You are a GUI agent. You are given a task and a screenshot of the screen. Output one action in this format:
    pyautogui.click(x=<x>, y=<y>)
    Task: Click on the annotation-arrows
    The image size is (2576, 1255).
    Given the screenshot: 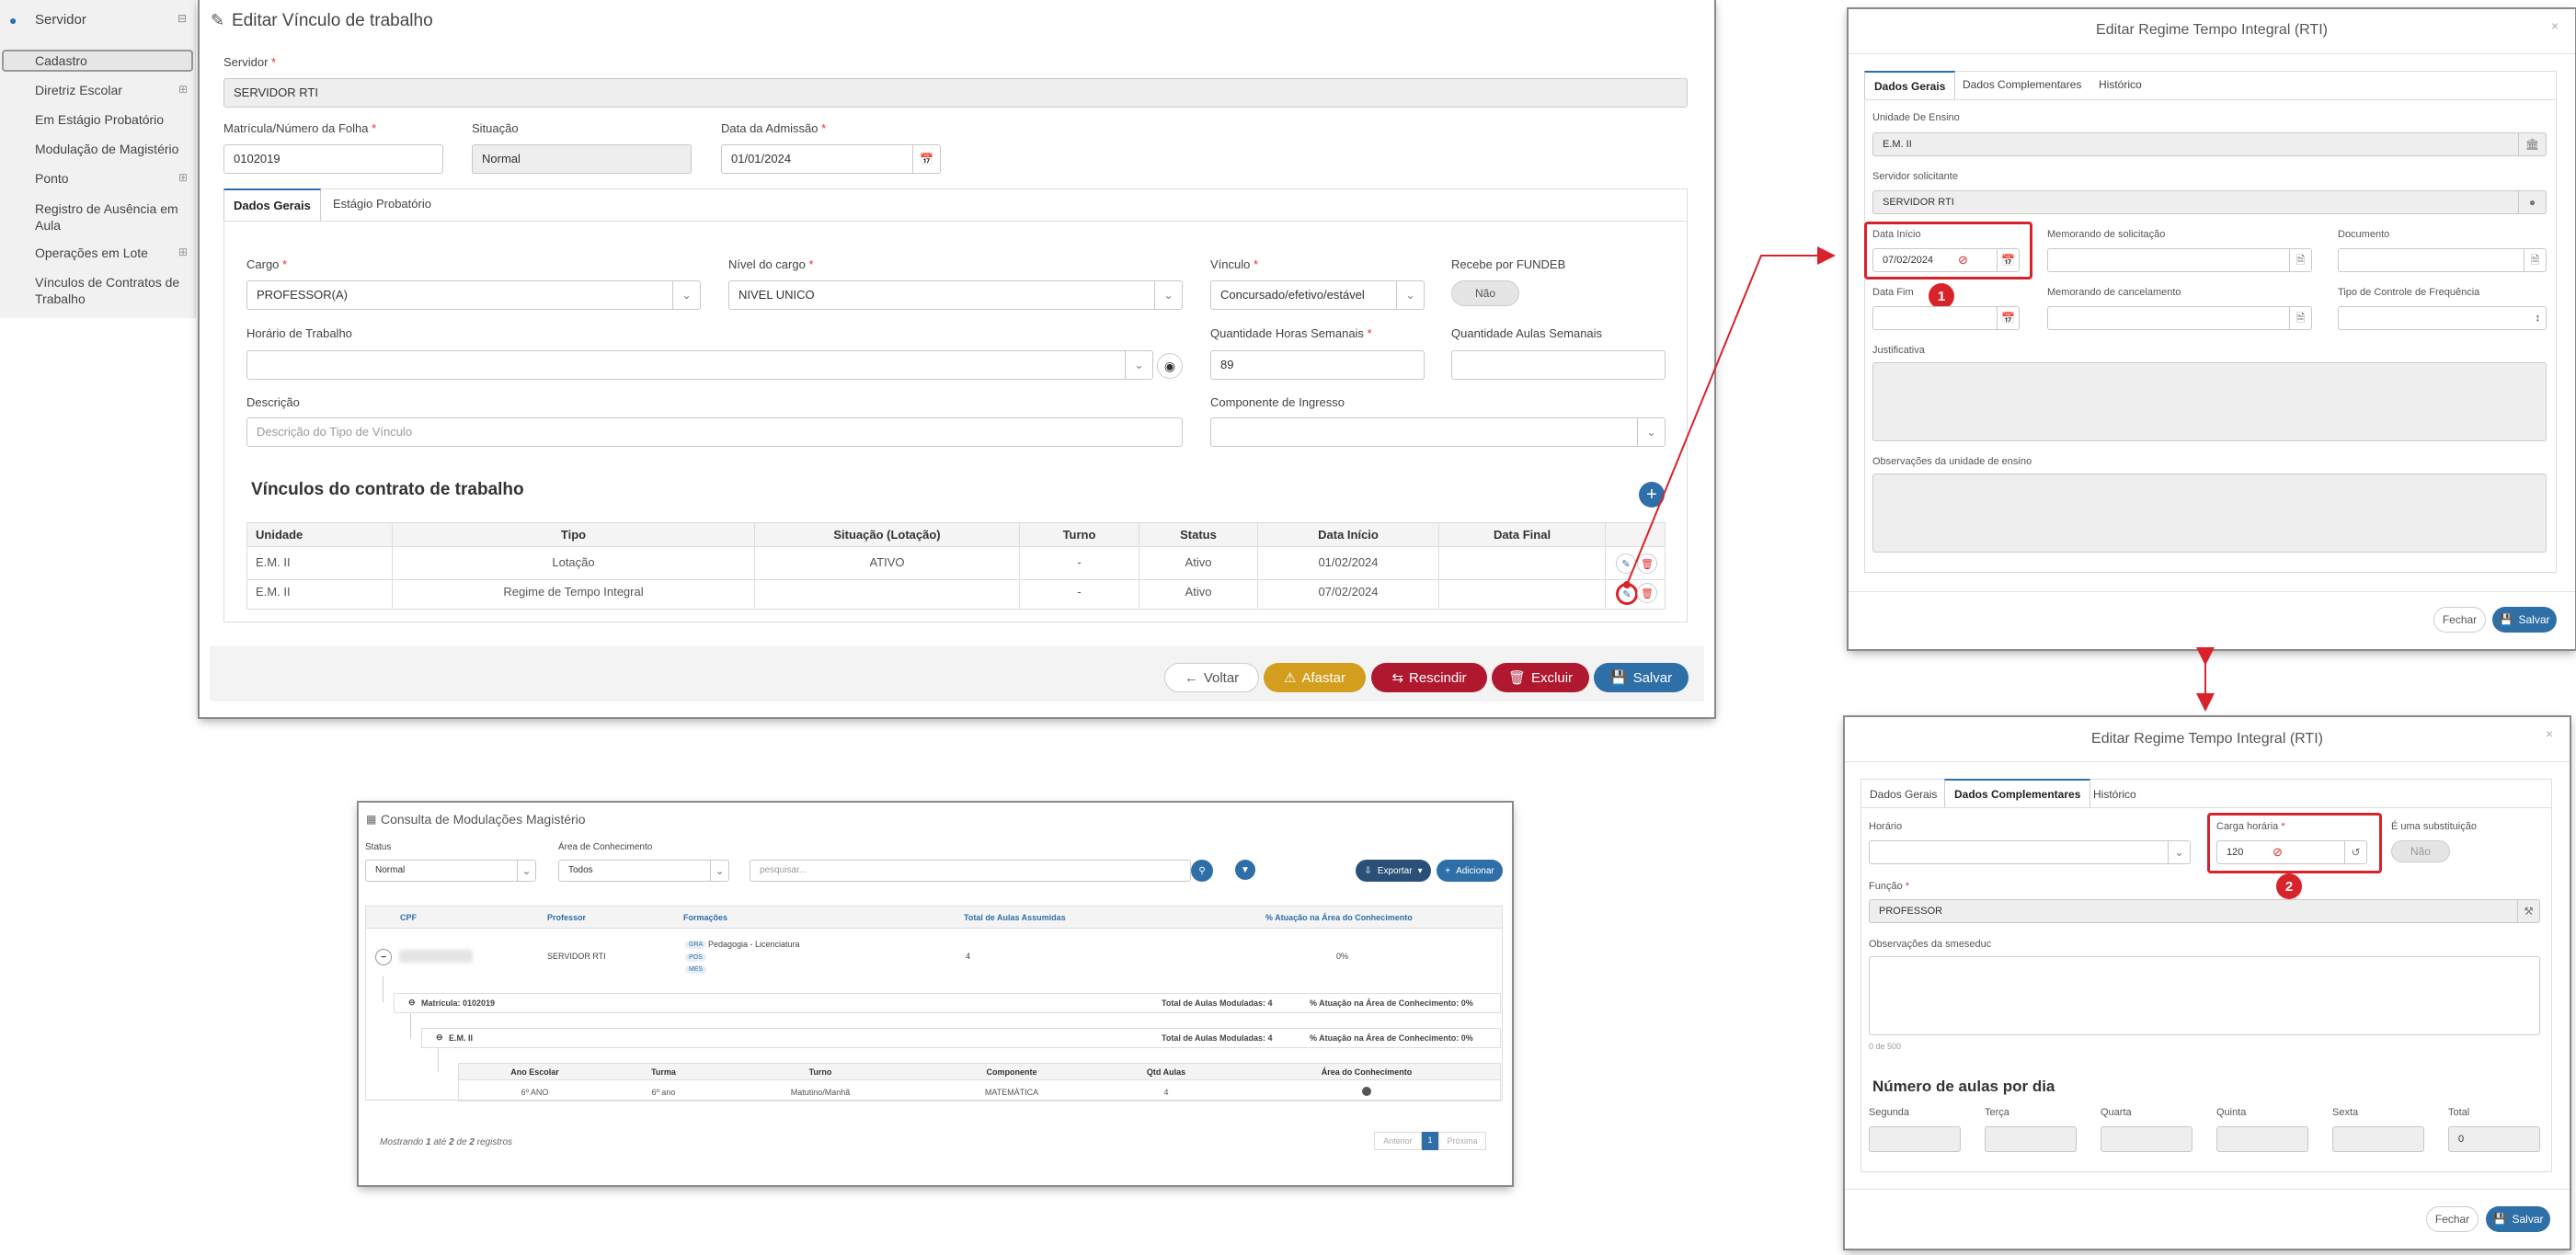 What is the action you would take?
    pyautogui.click(x=1919, y=479)
    